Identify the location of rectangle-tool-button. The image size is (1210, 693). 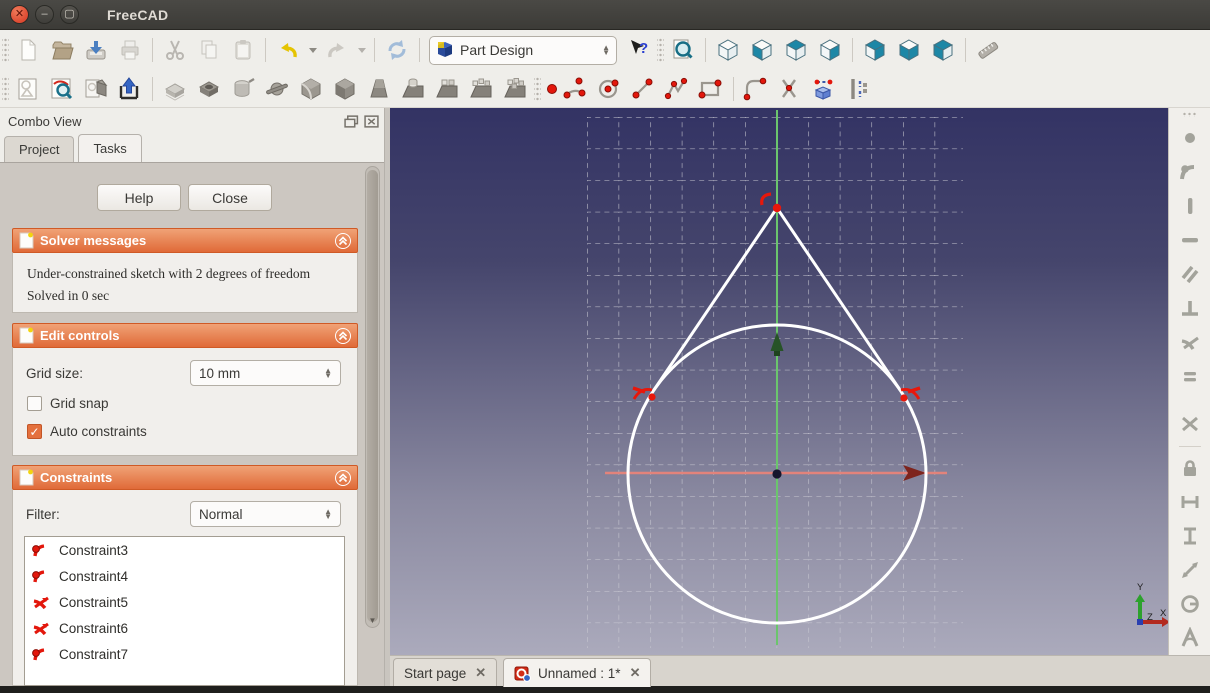
(711, 89).